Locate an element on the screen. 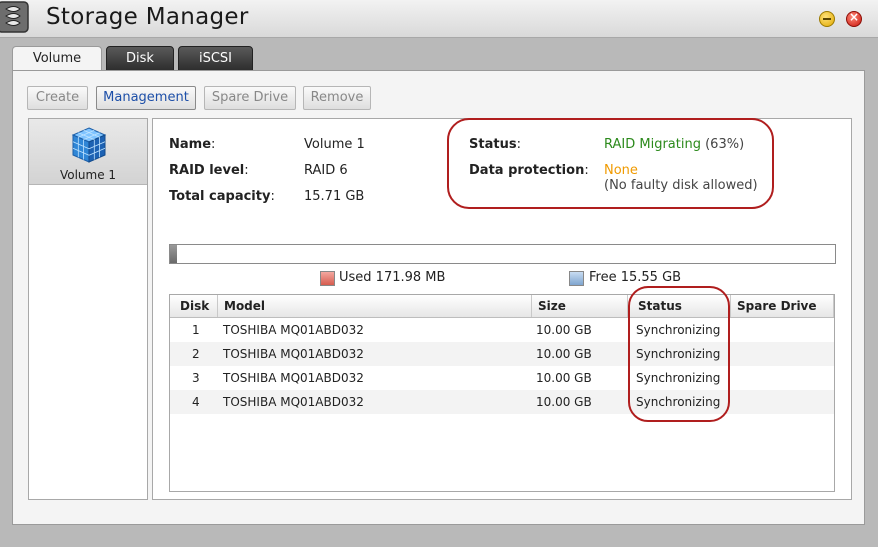 The image size is (878, 547). name-value: Volume 1 is located at coordinates (334, 144).